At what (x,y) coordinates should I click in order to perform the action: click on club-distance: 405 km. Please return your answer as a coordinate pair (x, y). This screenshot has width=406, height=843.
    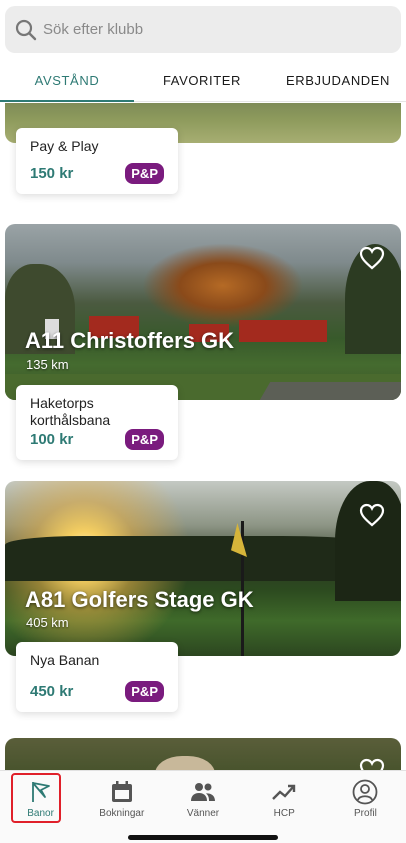
    Looking at the image, I should click on (47, 622).